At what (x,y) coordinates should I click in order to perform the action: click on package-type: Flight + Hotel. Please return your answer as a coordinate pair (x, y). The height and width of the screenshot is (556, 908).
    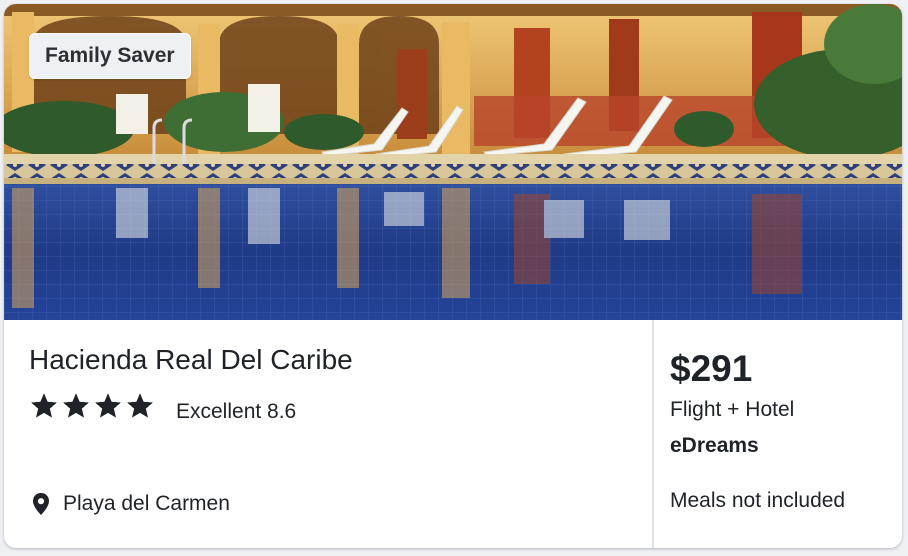
    Looking at the image, I should click on (732, 409).